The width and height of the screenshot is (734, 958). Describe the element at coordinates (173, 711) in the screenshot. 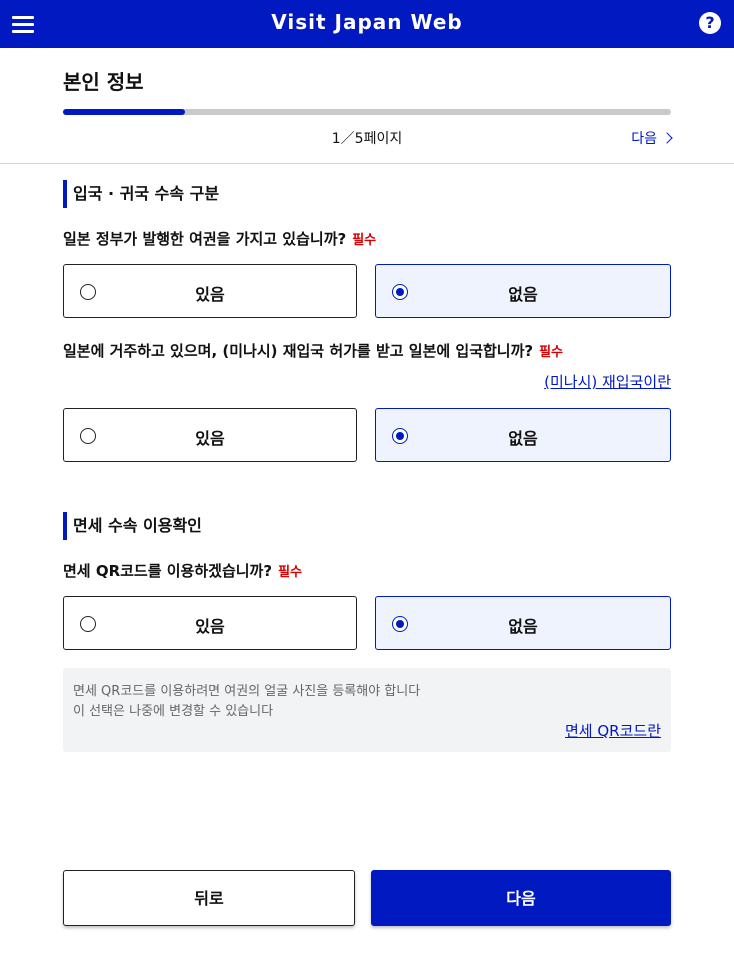

I see `note-line-2: 이 선택은 나중에 변경할 수 있습니다` at that location.